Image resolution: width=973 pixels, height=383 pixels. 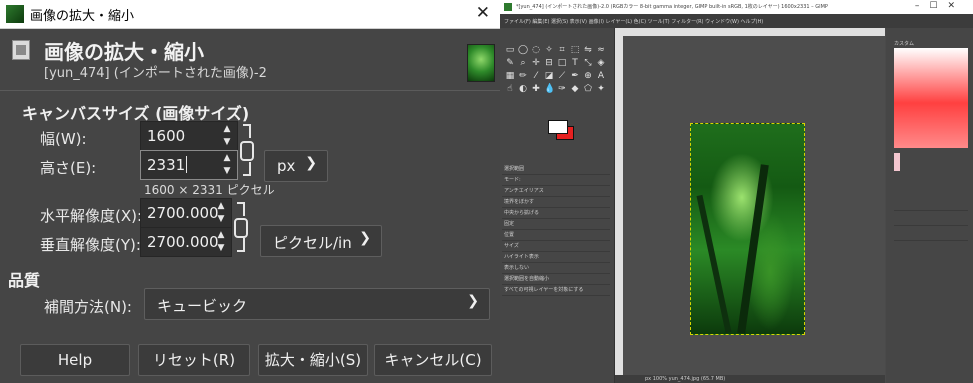 What do you see at coordinates (523, 63) in the screenshot?
I see `zoom-tool-icon: ⌕` at bounding box center [523, 63].